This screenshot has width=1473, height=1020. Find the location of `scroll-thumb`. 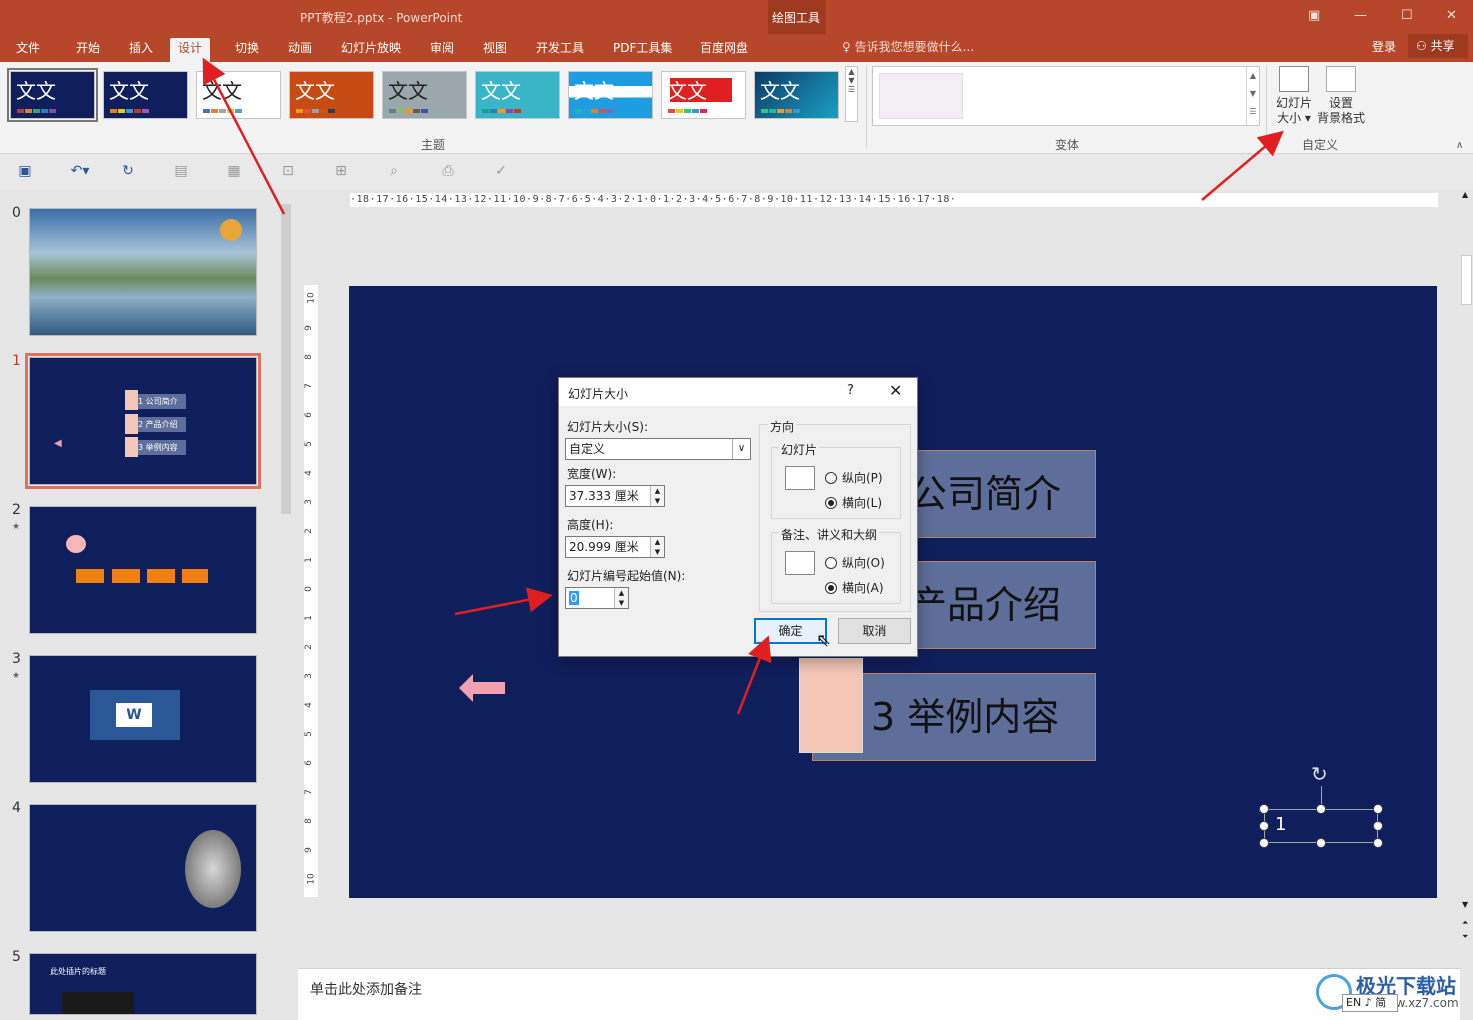

scroll-thumb is located at coordinates (1466, 280).